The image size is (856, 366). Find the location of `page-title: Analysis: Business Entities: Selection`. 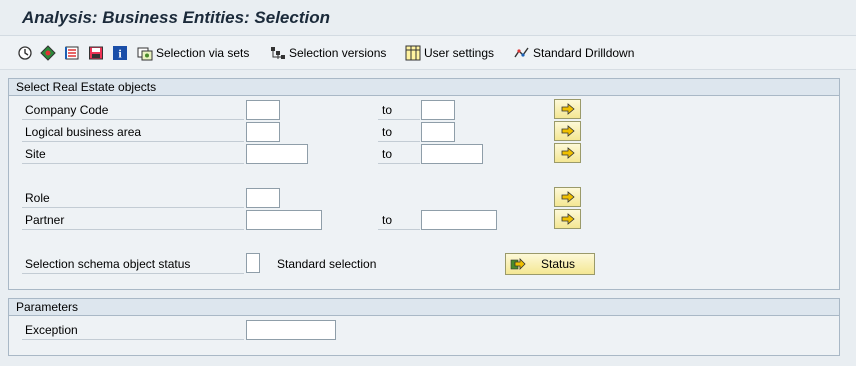

page-title: Analysis: Business Entities: Selection is located at coordinates (176, 17).